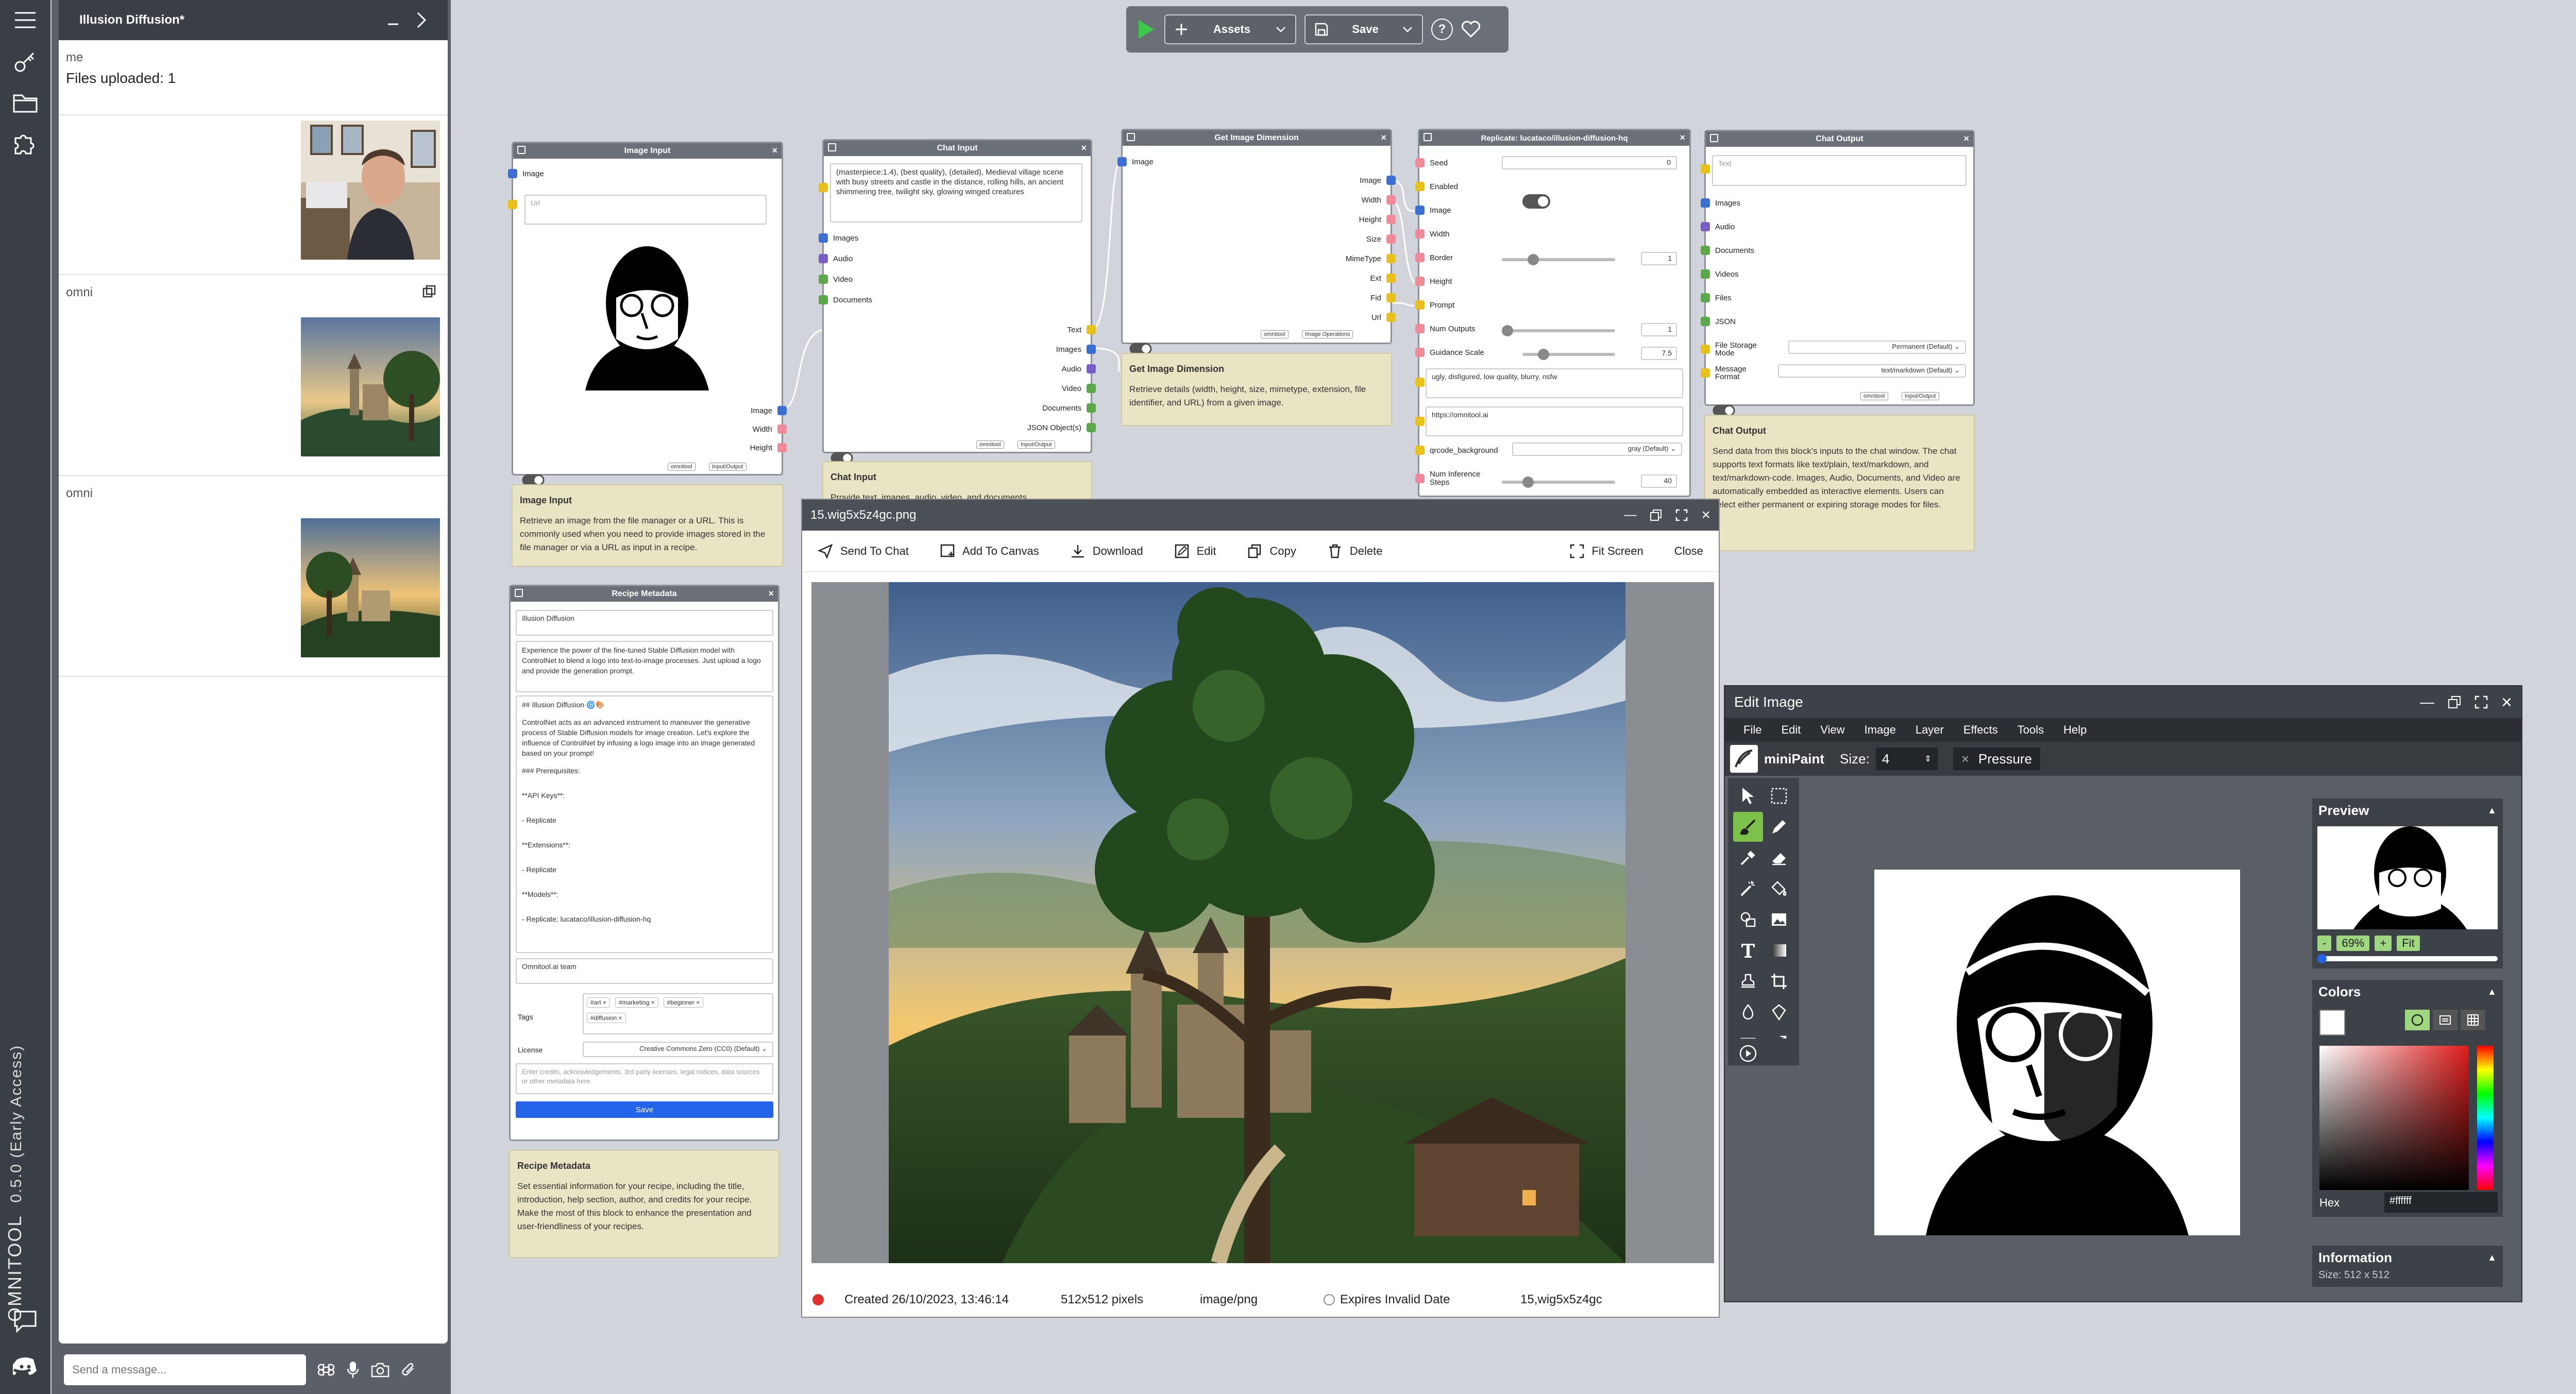  What do you see at coordinates (2445, 1020) in the screenshot?
I see `list-icon` at bounding box center [2445, 1020].